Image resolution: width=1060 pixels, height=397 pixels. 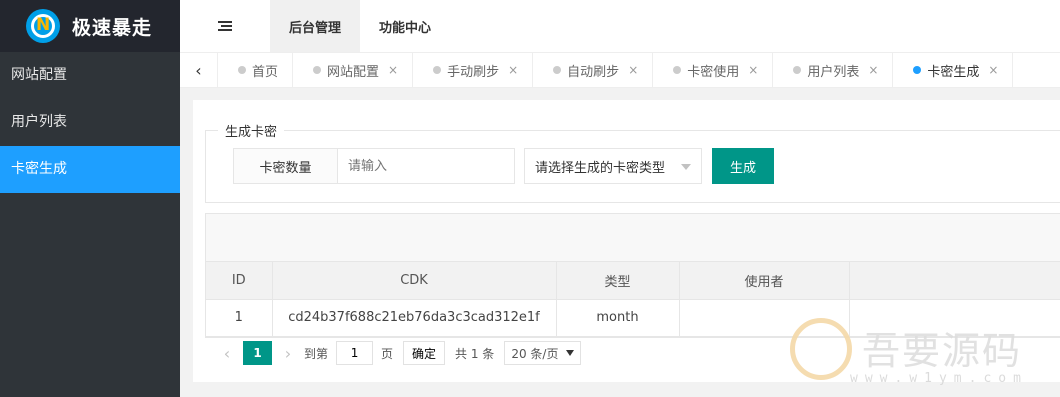 I want to click on card-type-select-value: 请选择生成的卡密类型, so click(x=600, y=168).